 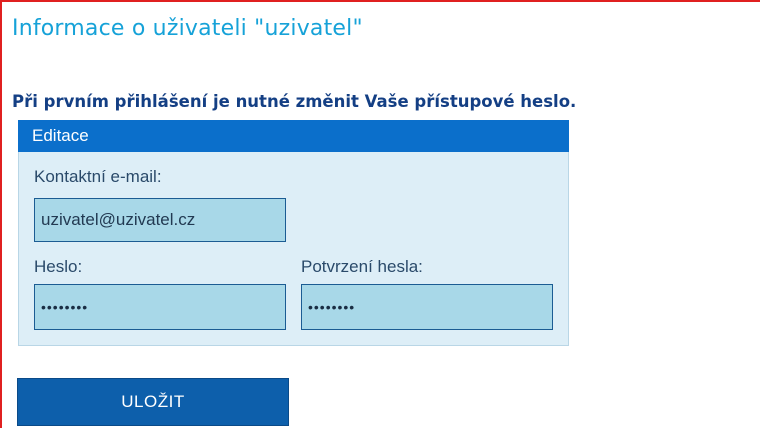 What do you see at coordinates (293, 136) in the screenshot?
I see `panel-header: Editace` at bounding box center [293, 136].